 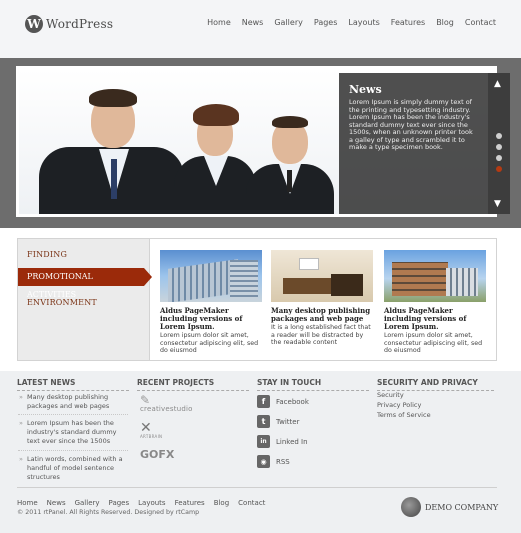 What do you see at coordinates (480, 22) in the screenshot?
I see `nav-contact: Contact` at bounding box center [480, 22].